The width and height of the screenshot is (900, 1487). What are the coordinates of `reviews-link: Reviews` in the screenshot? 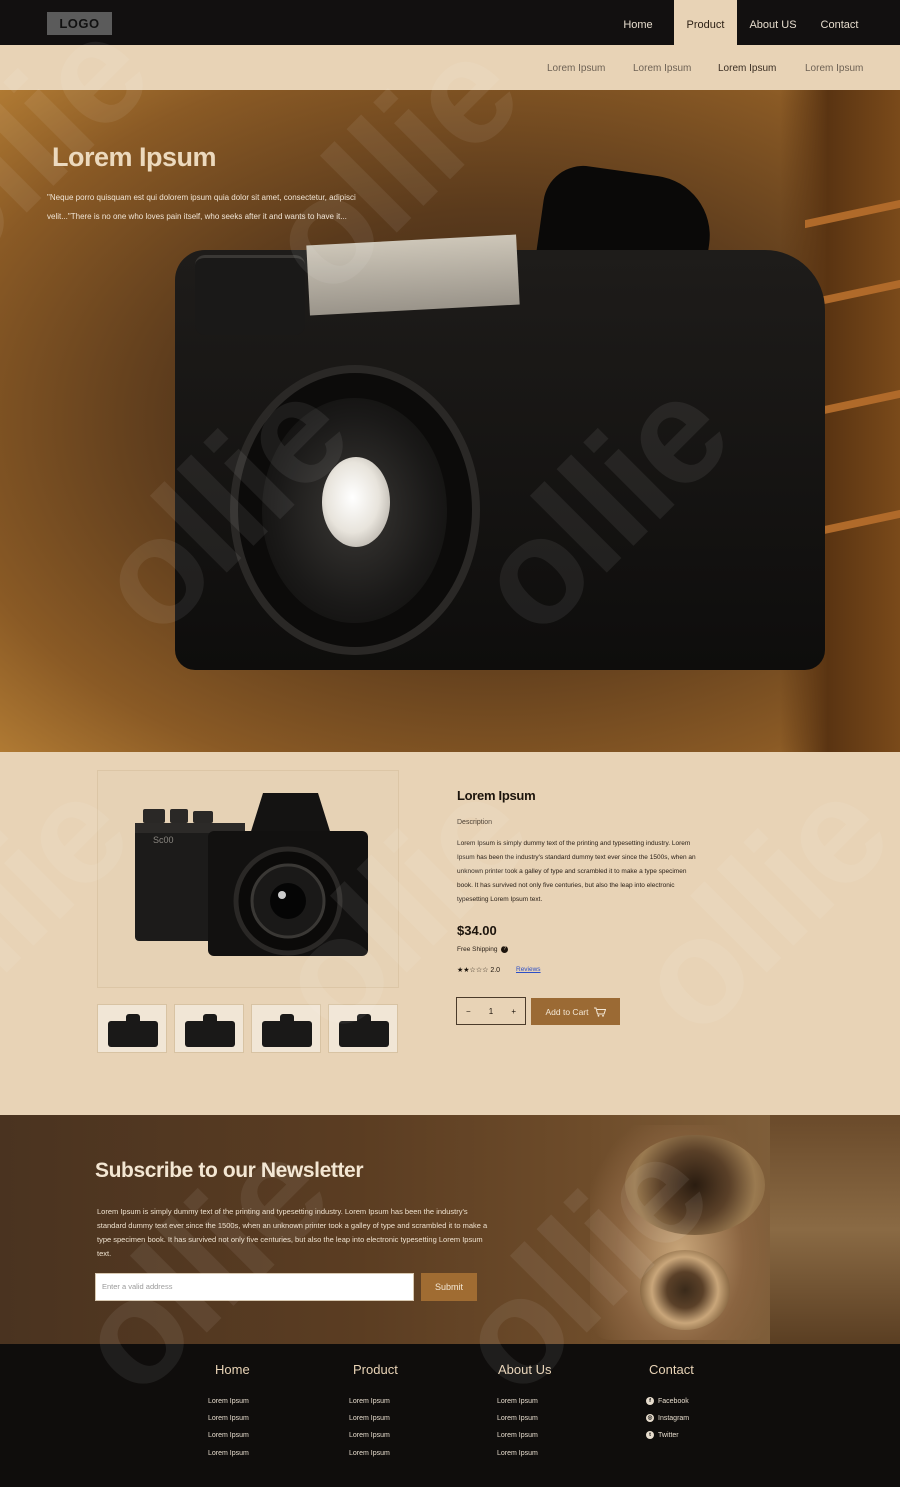 It's located at (528, 969).